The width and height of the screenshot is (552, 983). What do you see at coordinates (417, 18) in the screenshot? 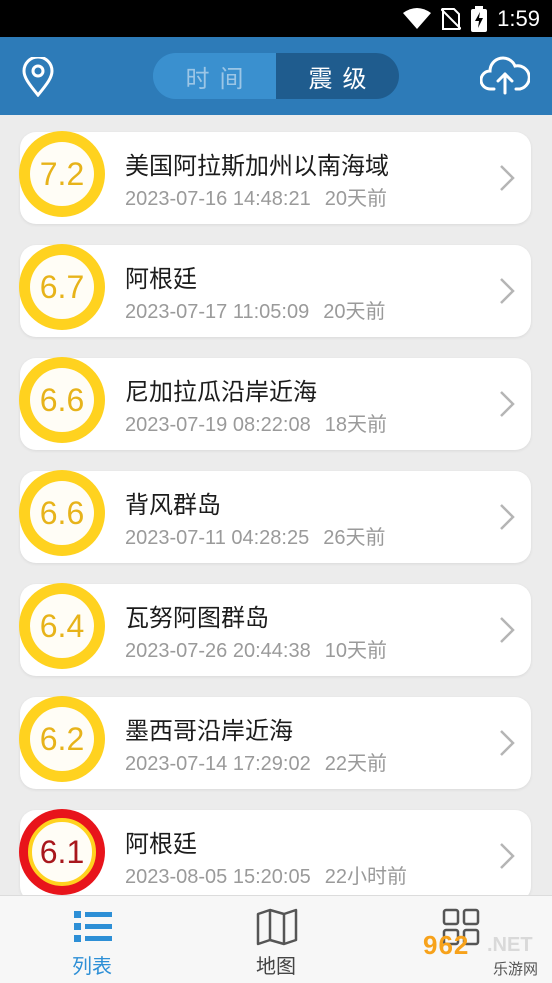
I see `wifi-icon` at bounding box center [417, 18].